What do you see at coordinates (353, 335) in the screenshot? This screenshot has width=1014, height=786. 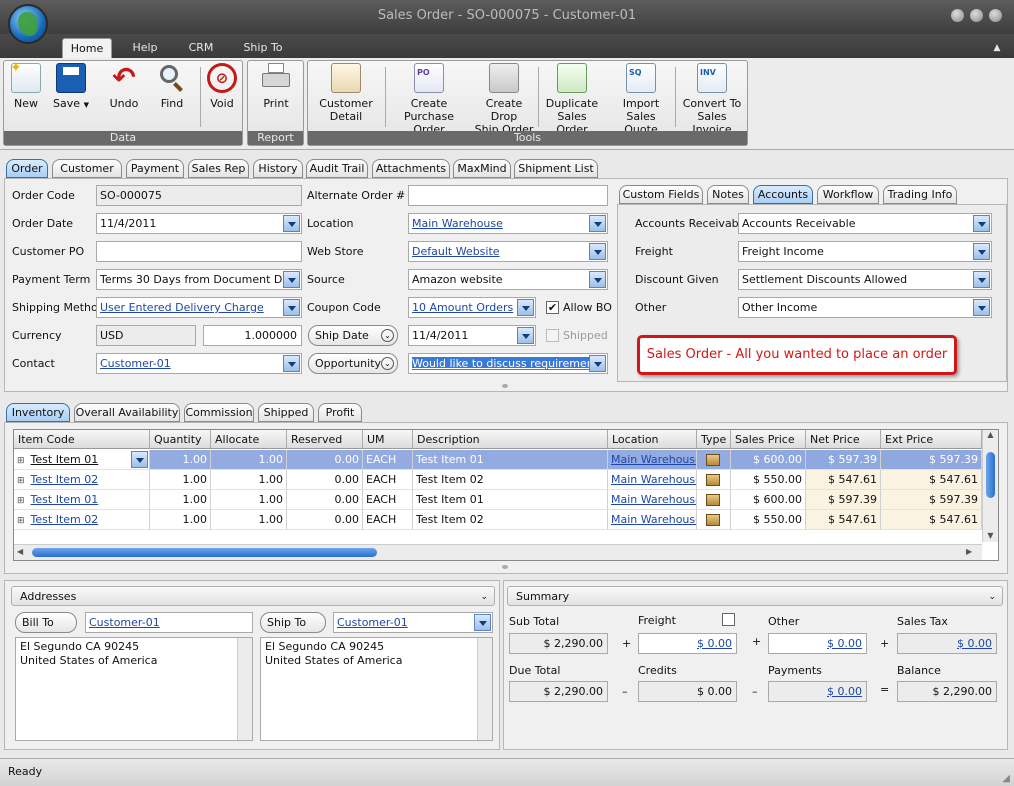 I see `ship-date-button: Ship Date ⌄` at bounding box center [353, 335].